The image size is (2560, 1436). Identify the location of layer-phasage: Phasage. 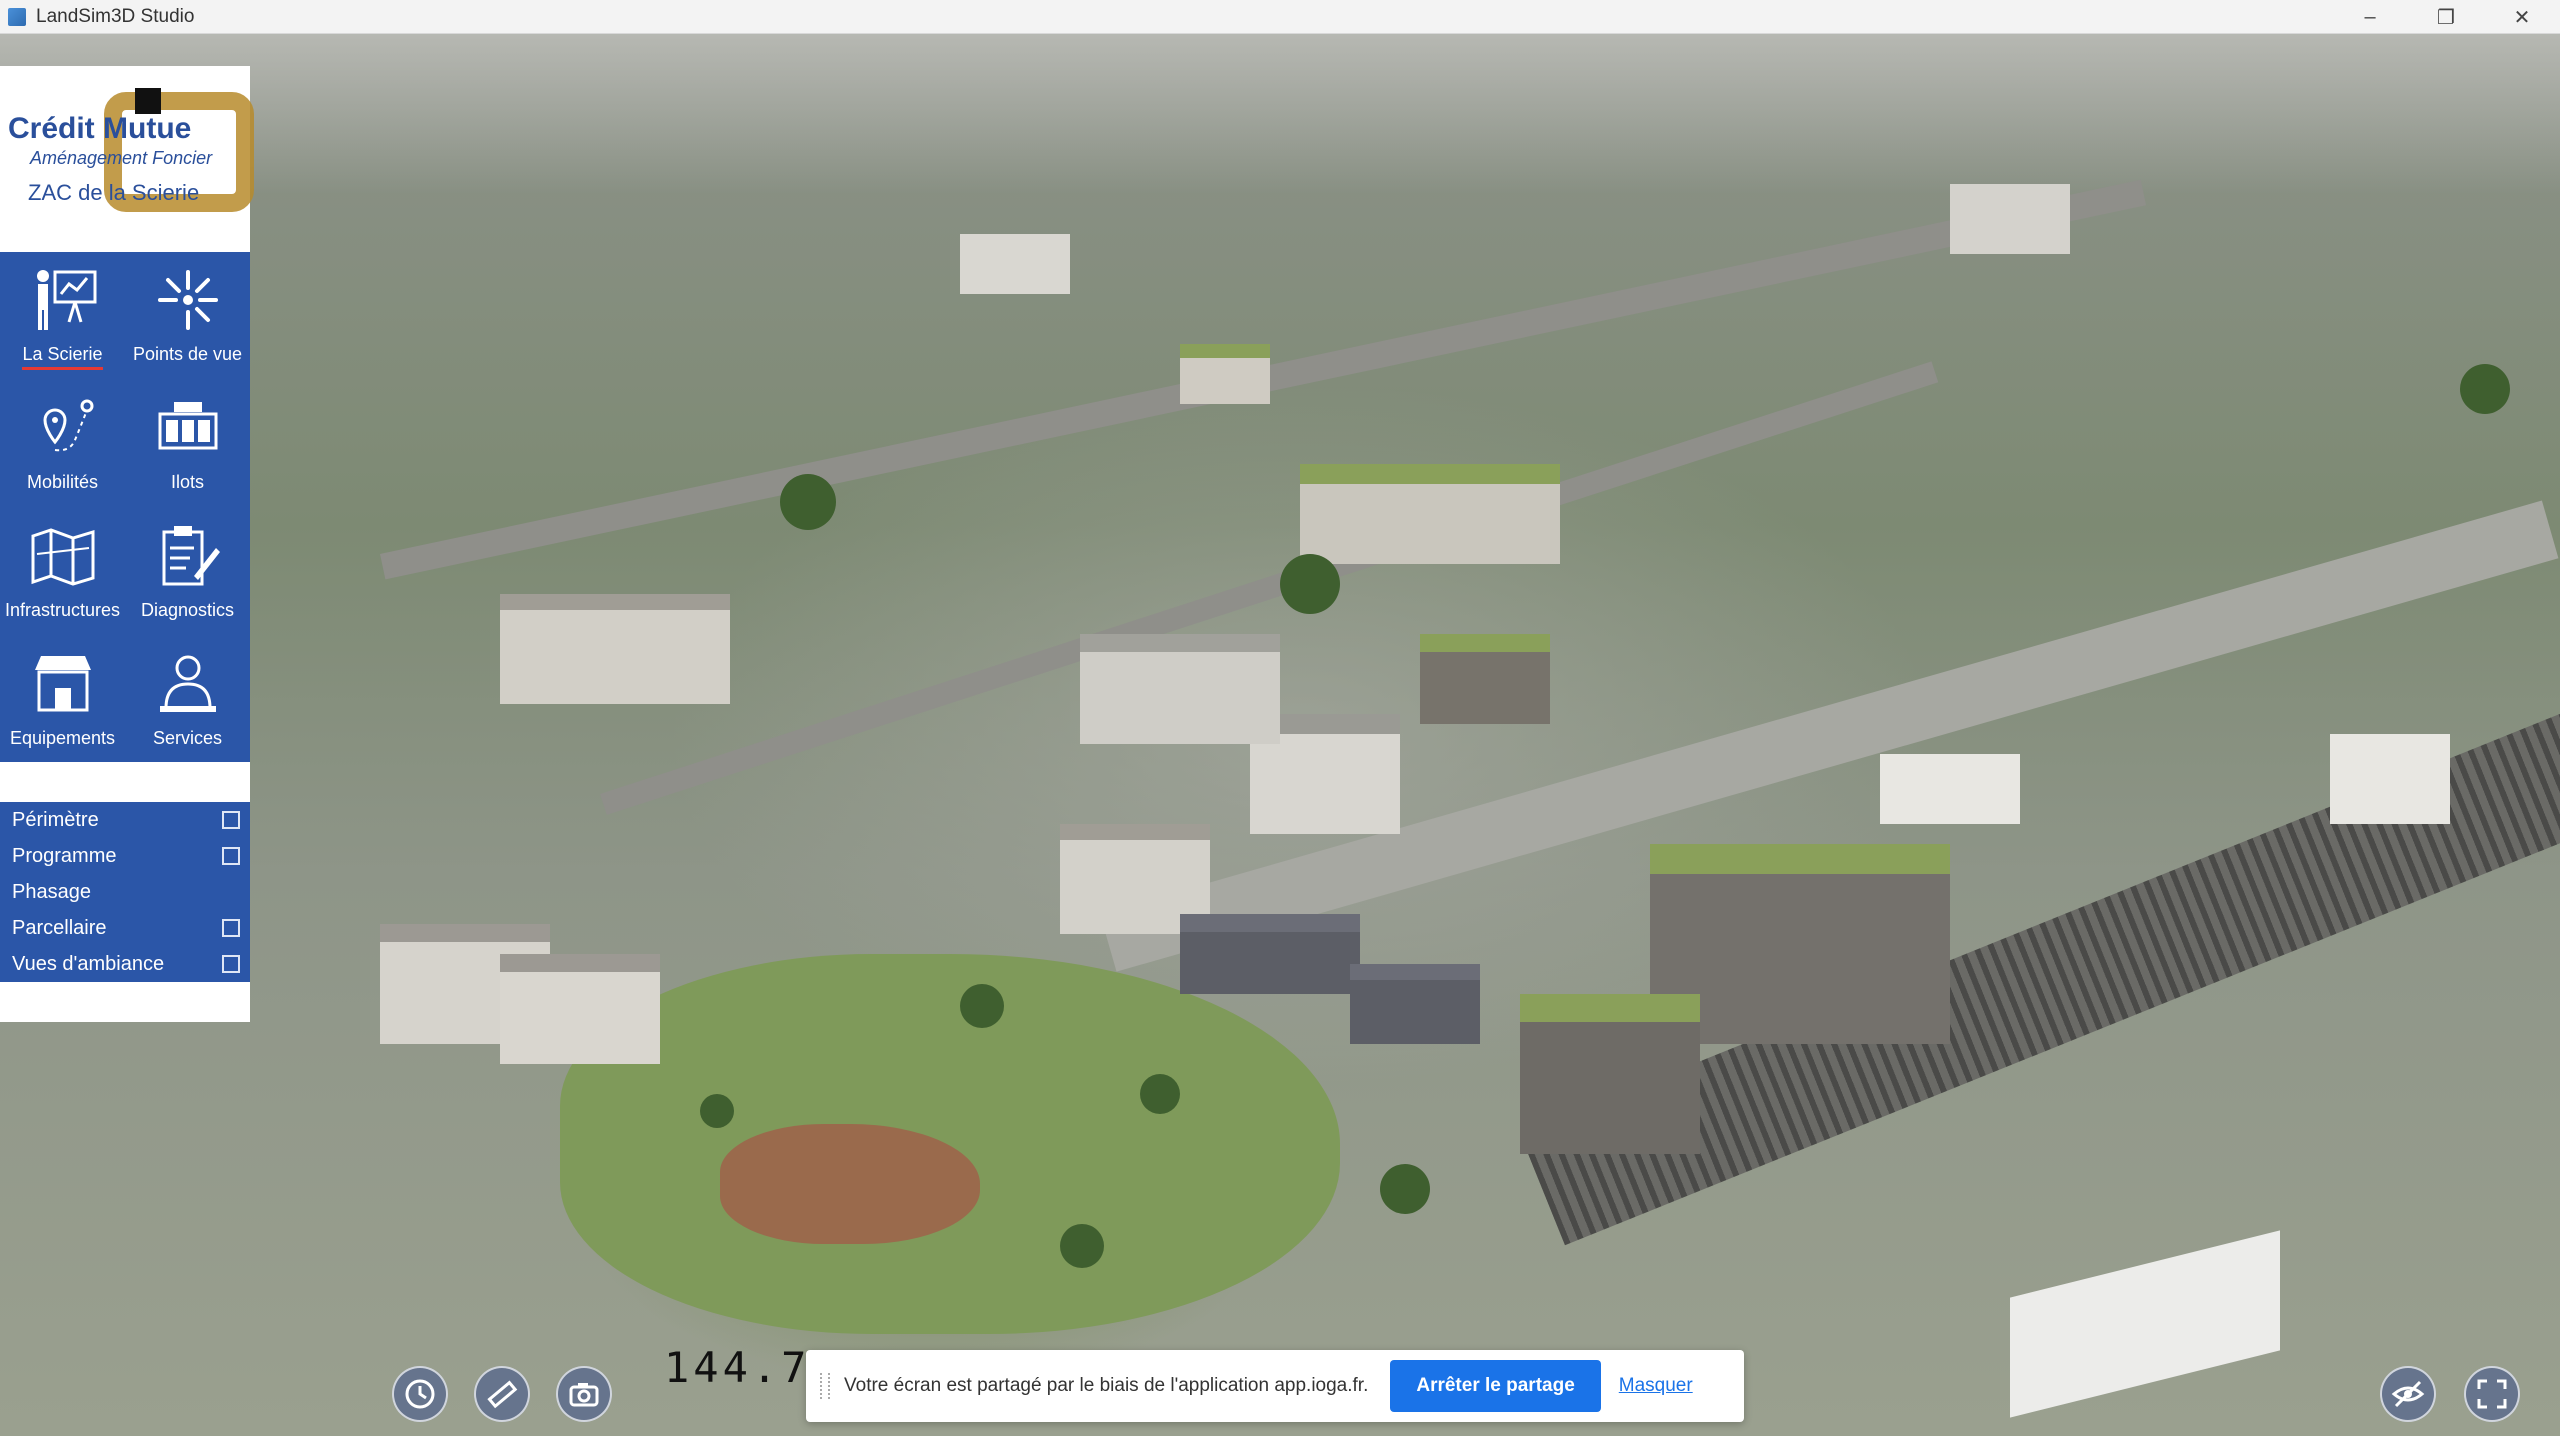
(125, 892).